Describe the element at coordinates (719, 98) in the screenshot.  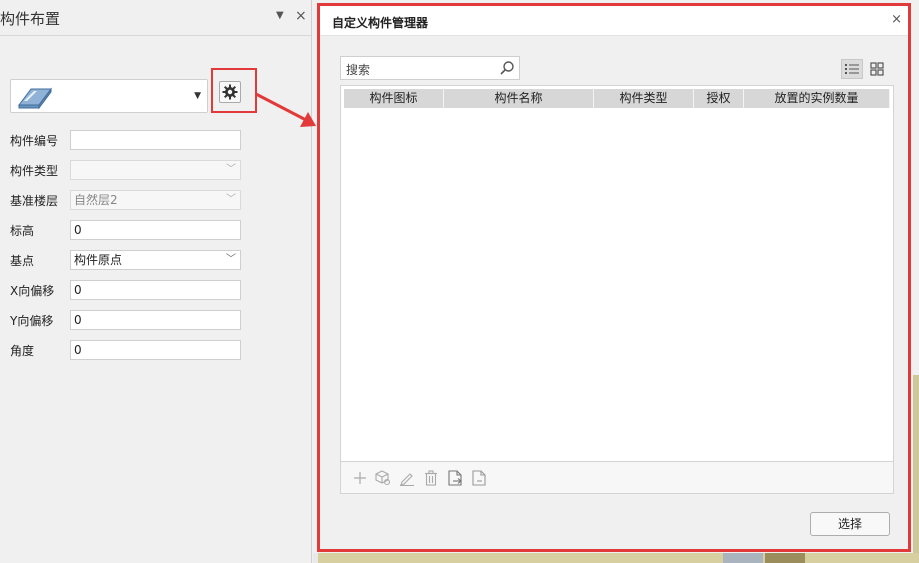
I see `column-header-authorization: 授权` at that location.